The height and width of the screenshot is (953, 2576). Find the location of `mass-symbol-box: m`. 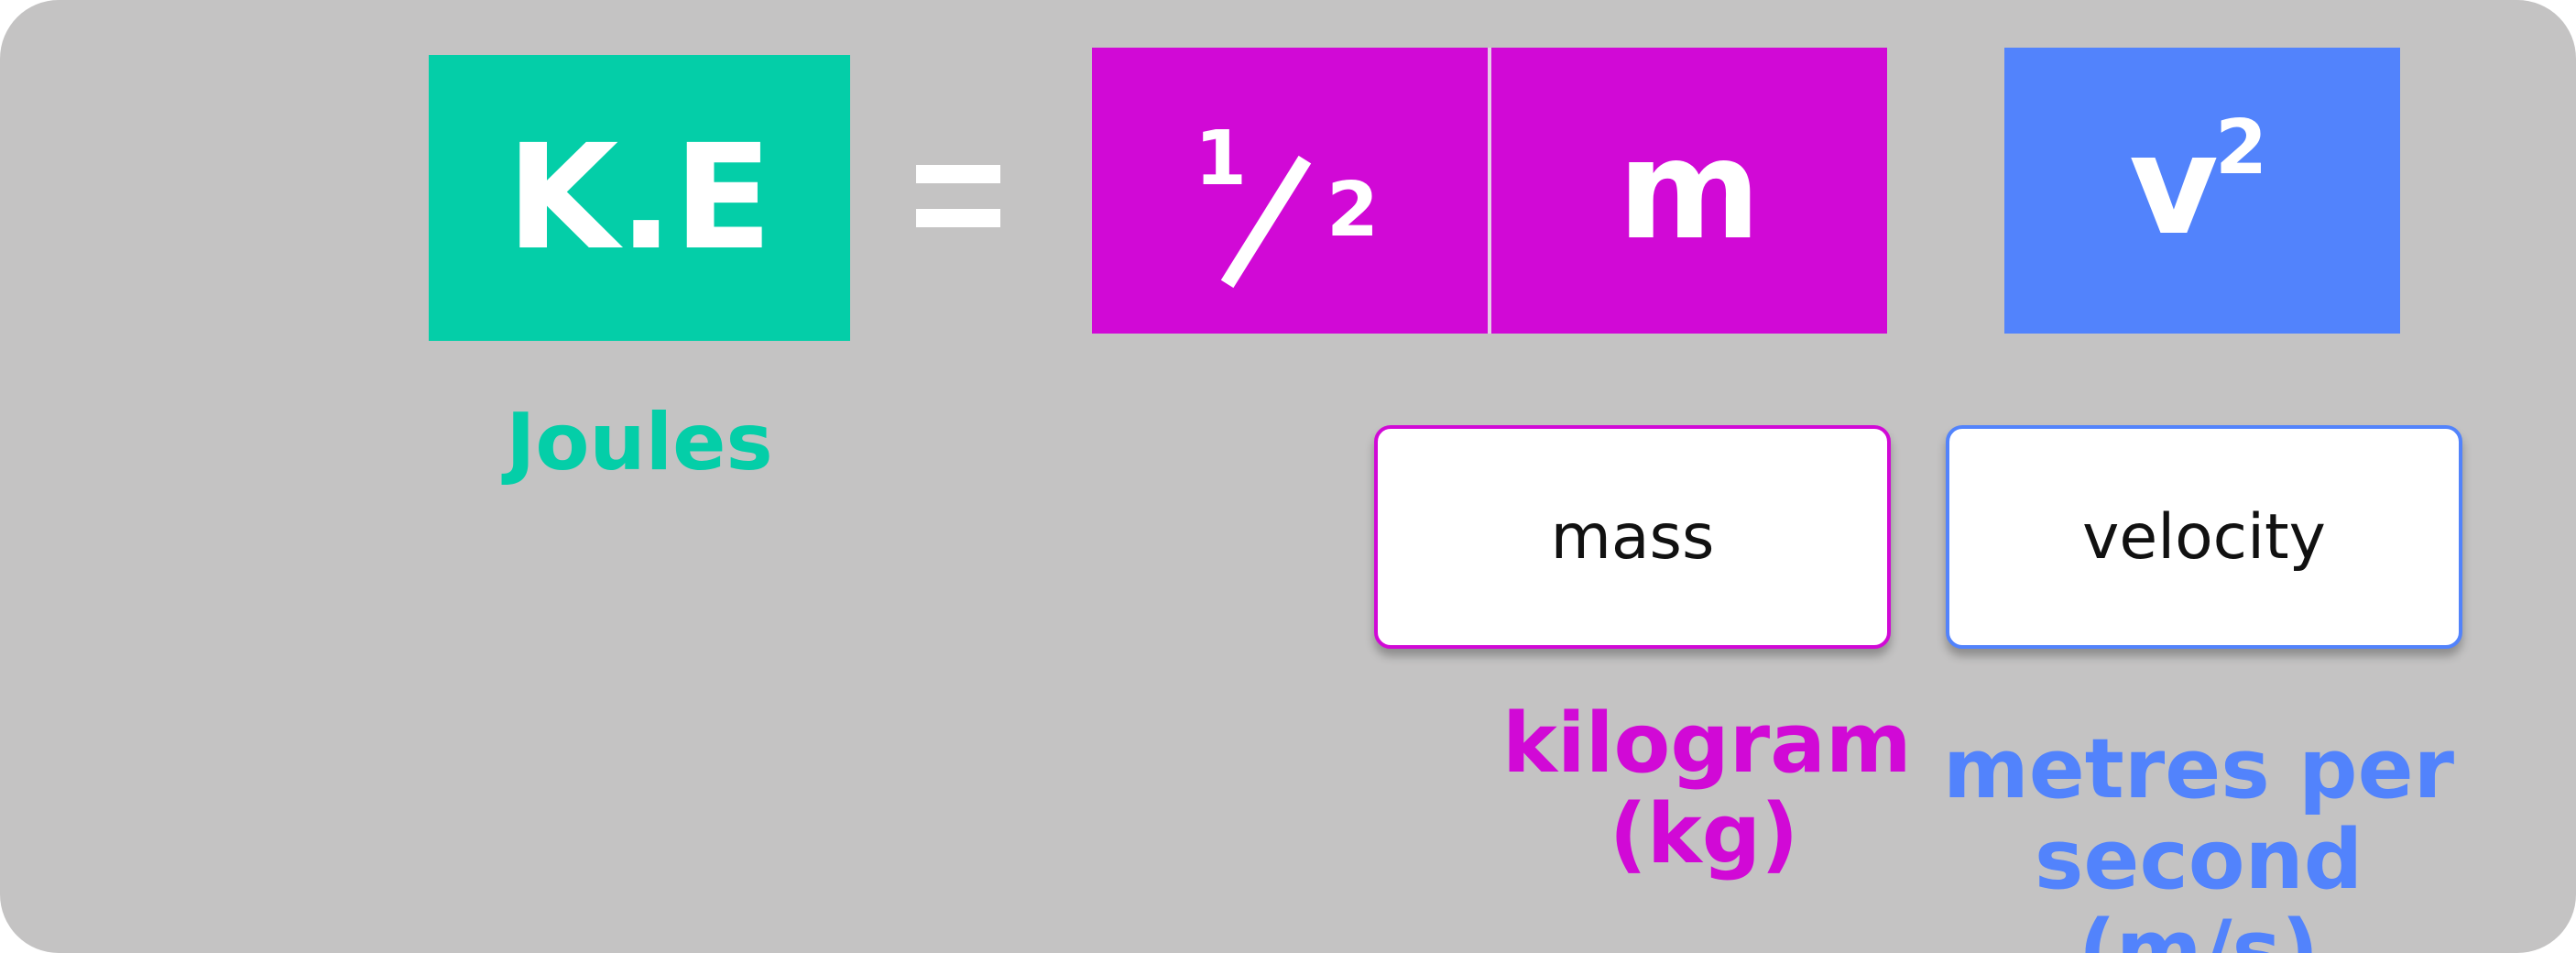

mass-symbol-box: m is located at coordinates (1689, 191).